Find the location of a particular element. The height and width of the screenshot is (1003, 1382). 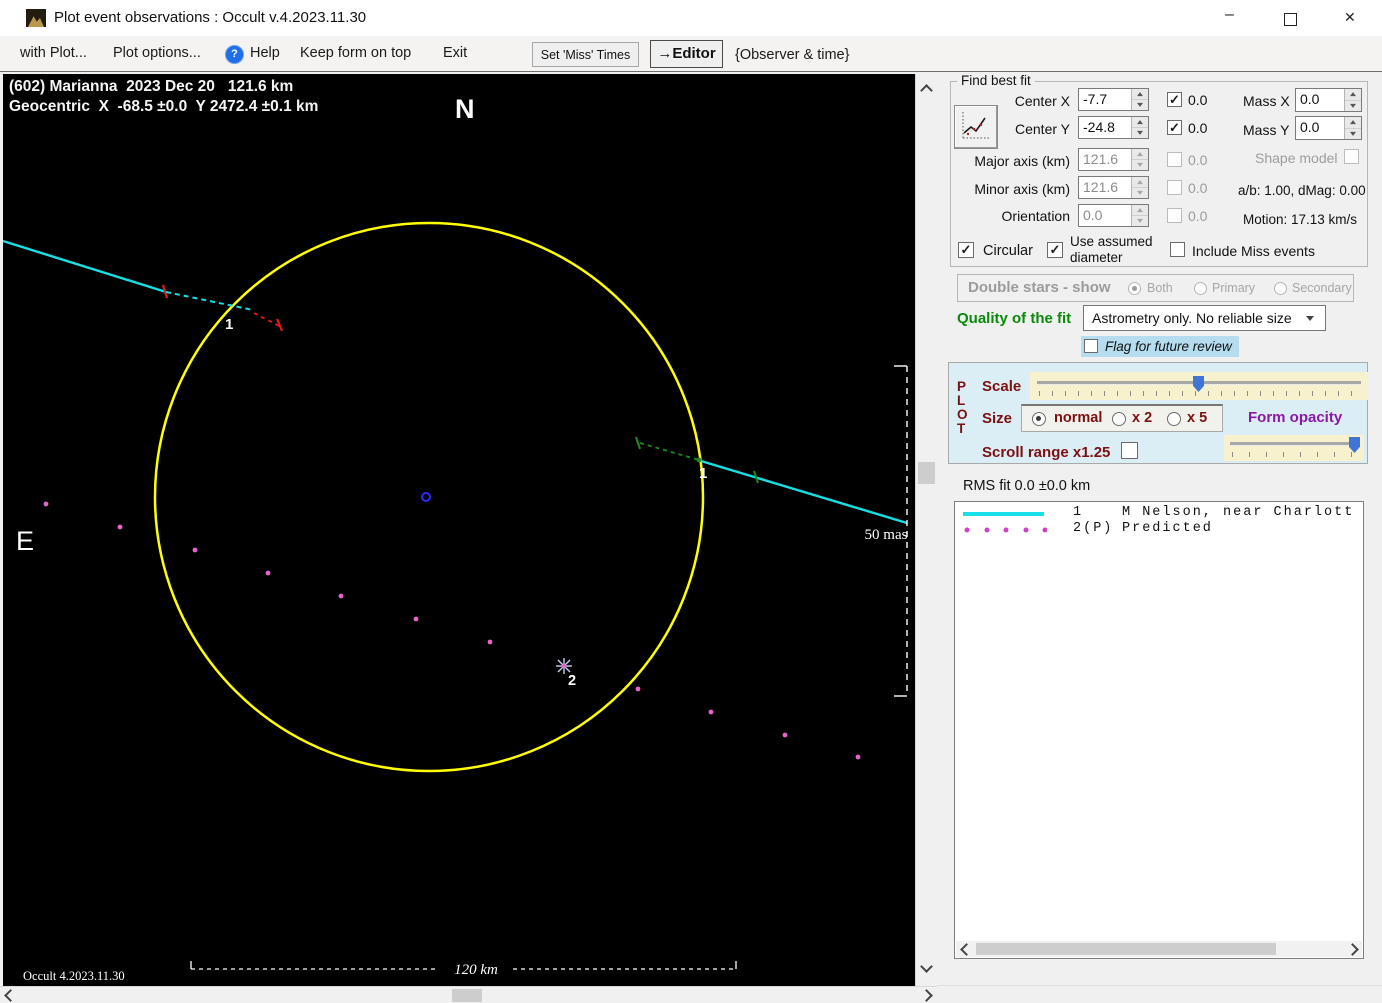

plot-hscrollbar is located at coordinates (468, 994).